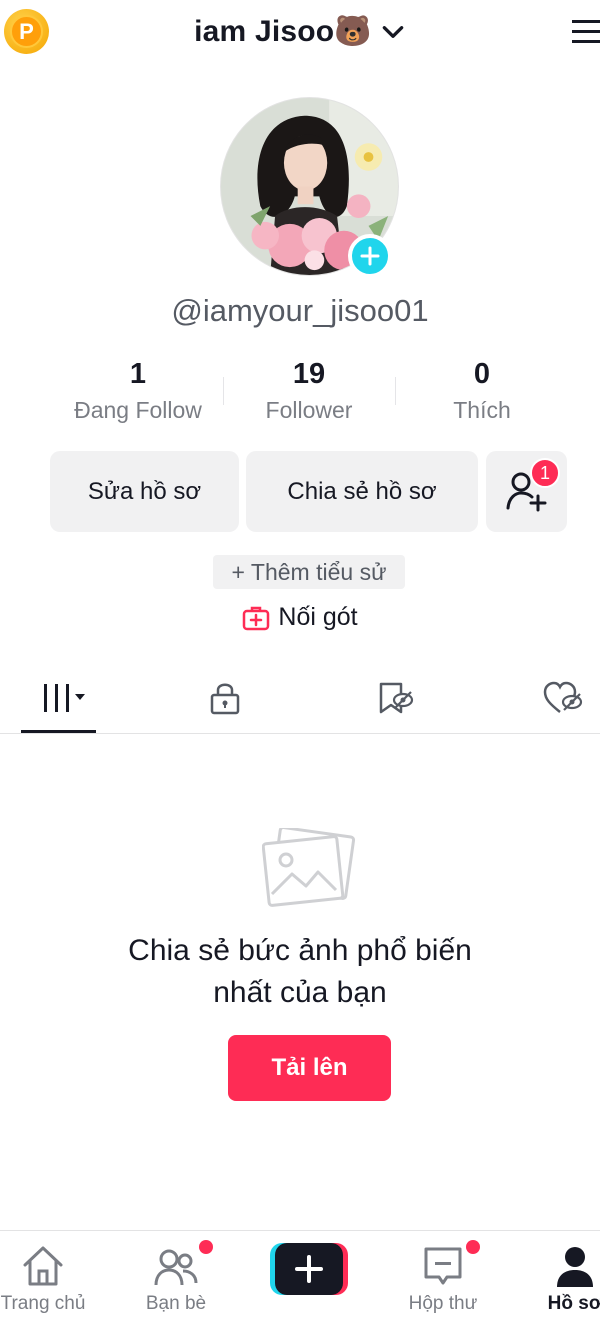 Image resolution: width=600 pixels, height=1335 pixels. Describe the element at coordinates (283, 31) in the screenshot. I see `account-title: iam Jisoo🐻` at that location.